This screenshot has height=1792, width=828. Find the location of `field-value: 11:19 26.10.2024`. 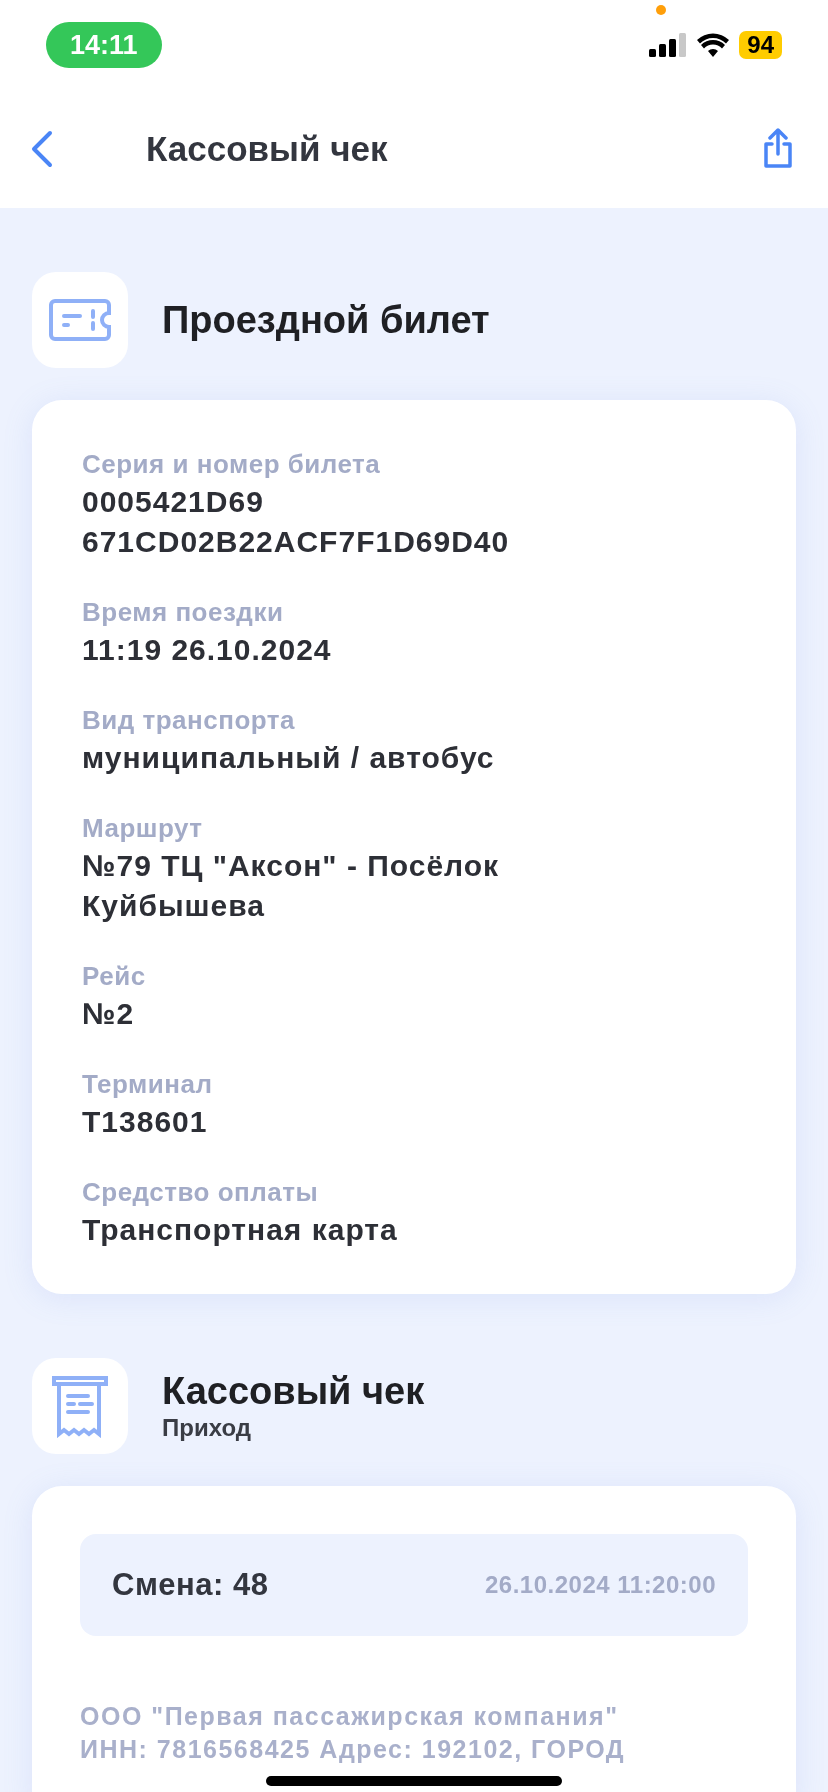

field-value: 11:19 26.10.2024 is located at coordinates (207, 650).